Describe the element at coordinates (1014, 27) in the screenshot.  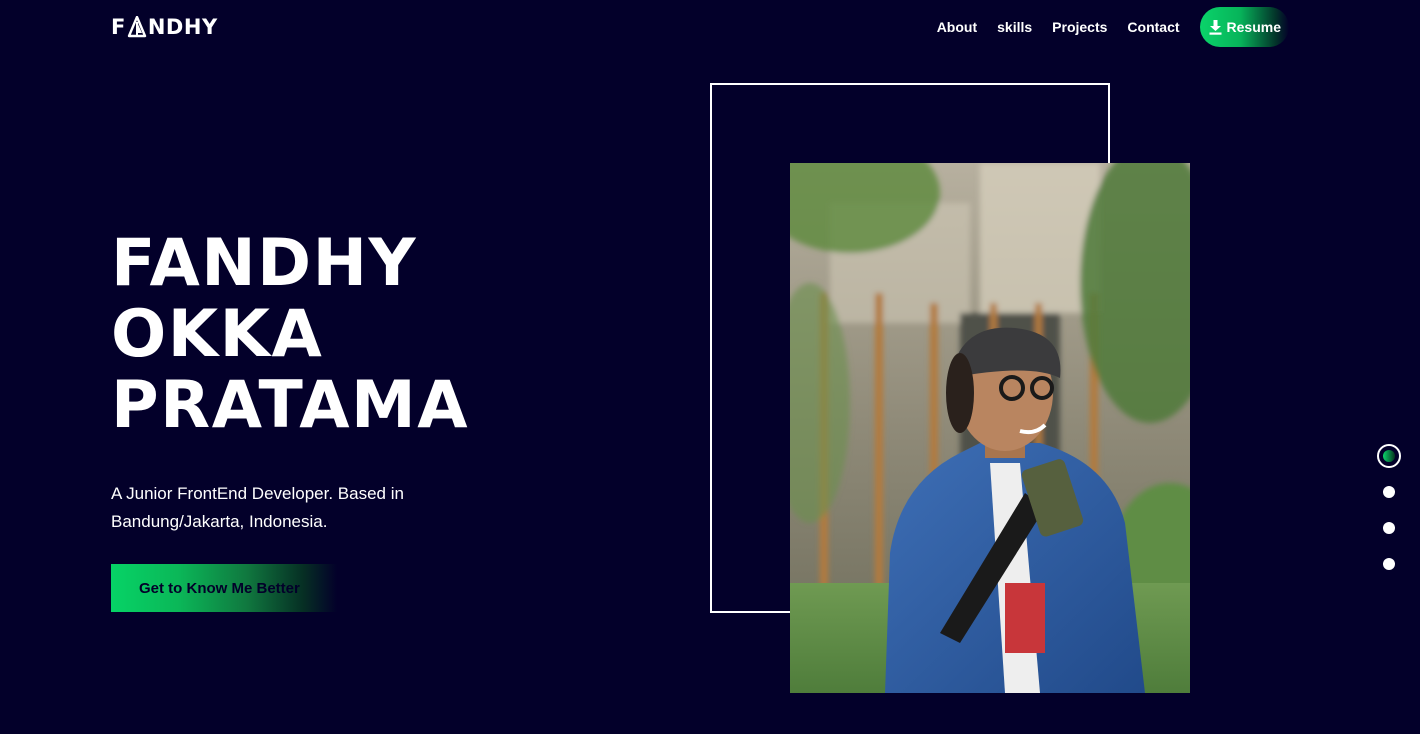
I see `nav-link-skills: skills` at that location.